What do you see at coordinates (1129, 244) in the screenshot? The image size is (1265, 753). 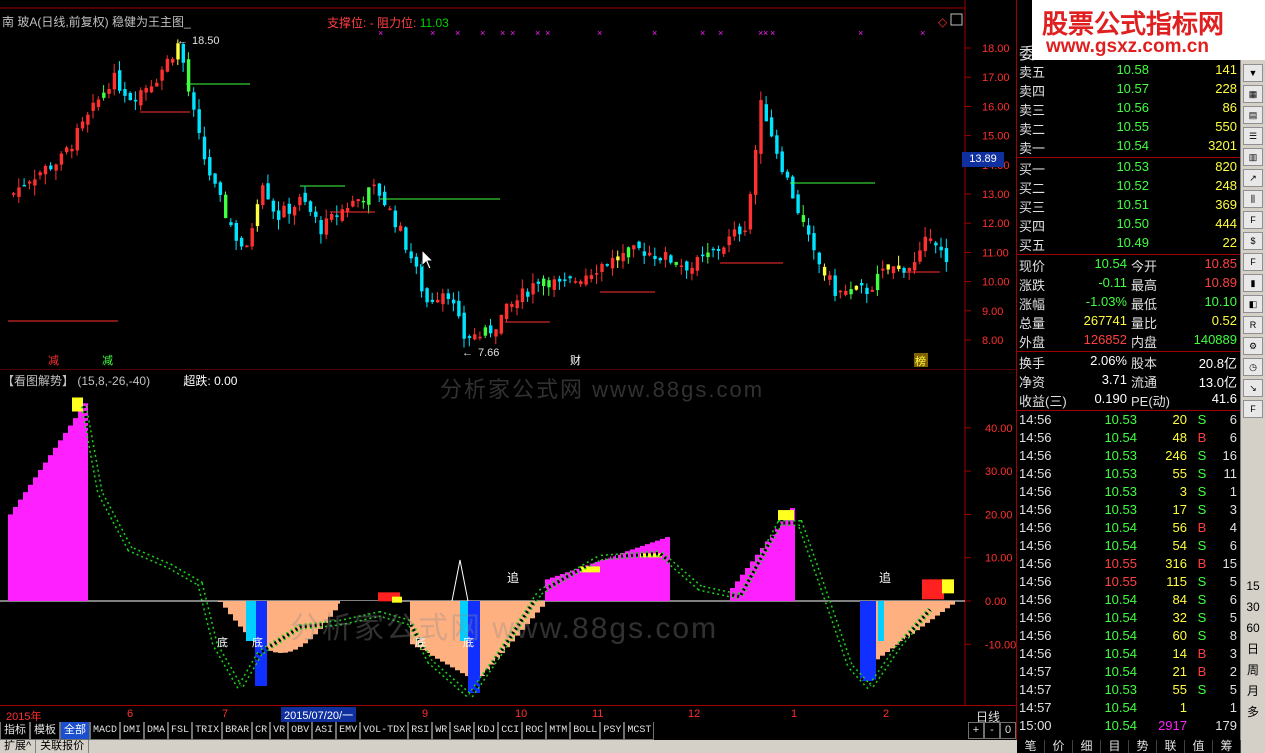 I see `bid-row: 买五 10.49 22` at bounding box center [1129, 244].